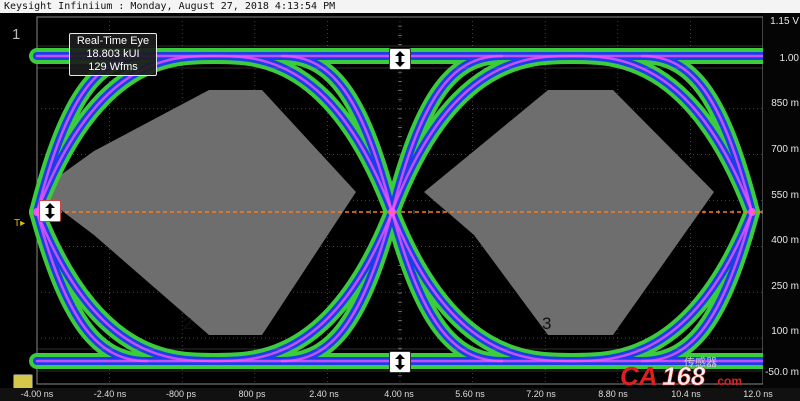 The image size is (800, 401). Describe the element at coordinates (681, 373) in the screenshot. I see `watermark-logo: CA 168 .com 传感器` at that location.